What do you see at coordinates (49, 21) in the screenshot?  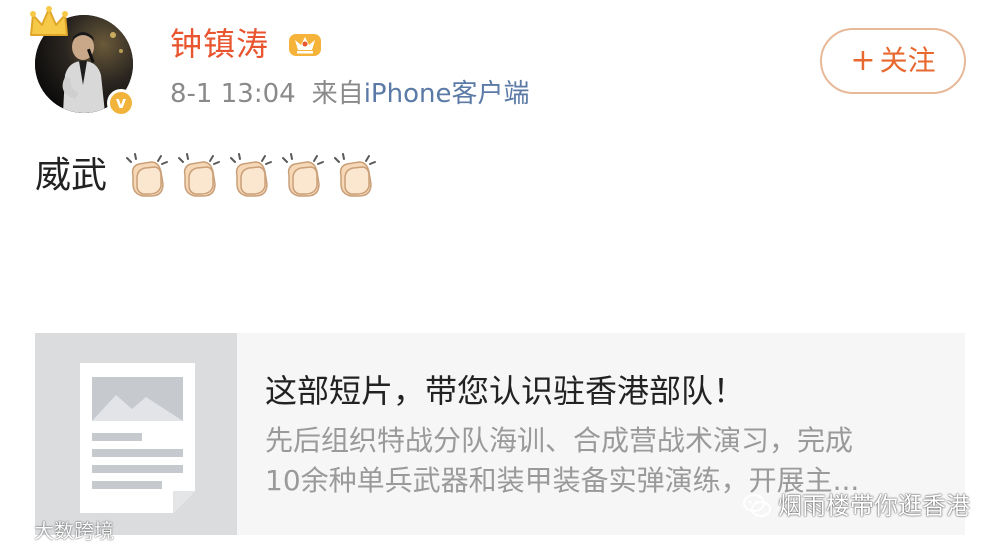 I see `crown-icon` at bounding box center [49, 21].